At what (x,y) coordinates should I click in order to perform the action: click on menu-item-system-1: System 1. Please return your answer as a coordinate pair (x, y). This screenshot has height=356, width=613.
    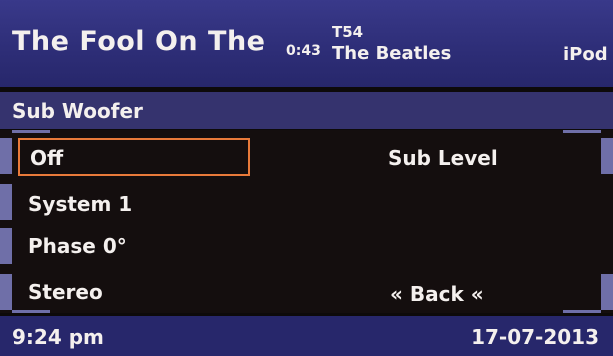
    Looking at the image, I should click on (80, 204).